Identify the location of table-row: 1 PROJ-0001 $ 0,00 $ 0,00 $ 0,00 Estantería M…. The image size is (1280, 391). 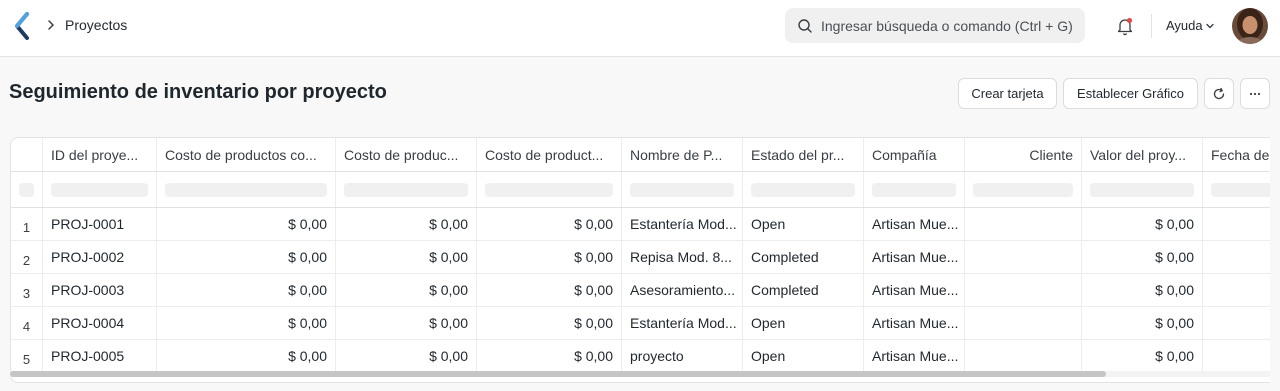
(640, 224).